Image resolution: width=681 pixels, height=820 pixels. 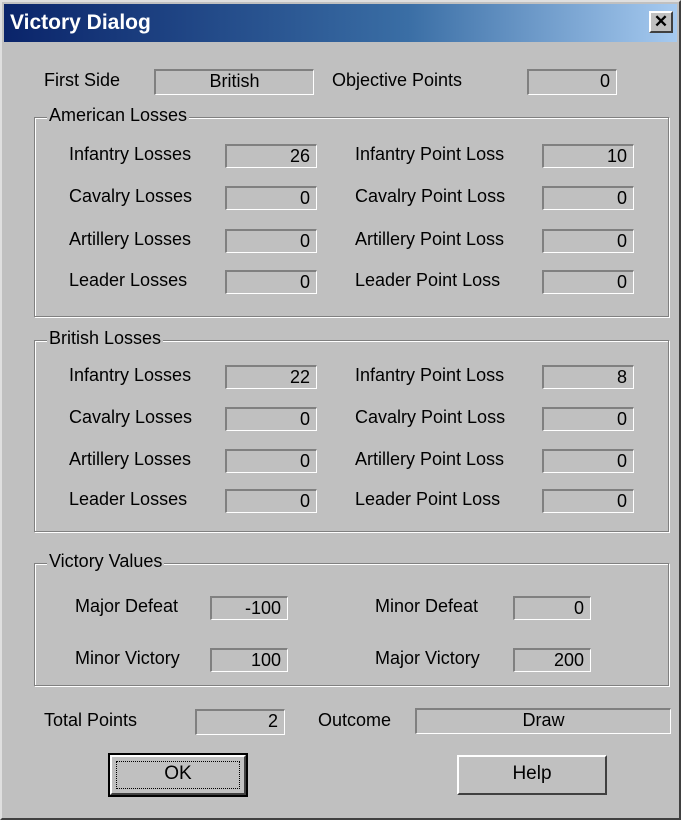 I want to click on window-title: Victory Dialog, so click(x=80, y=22).